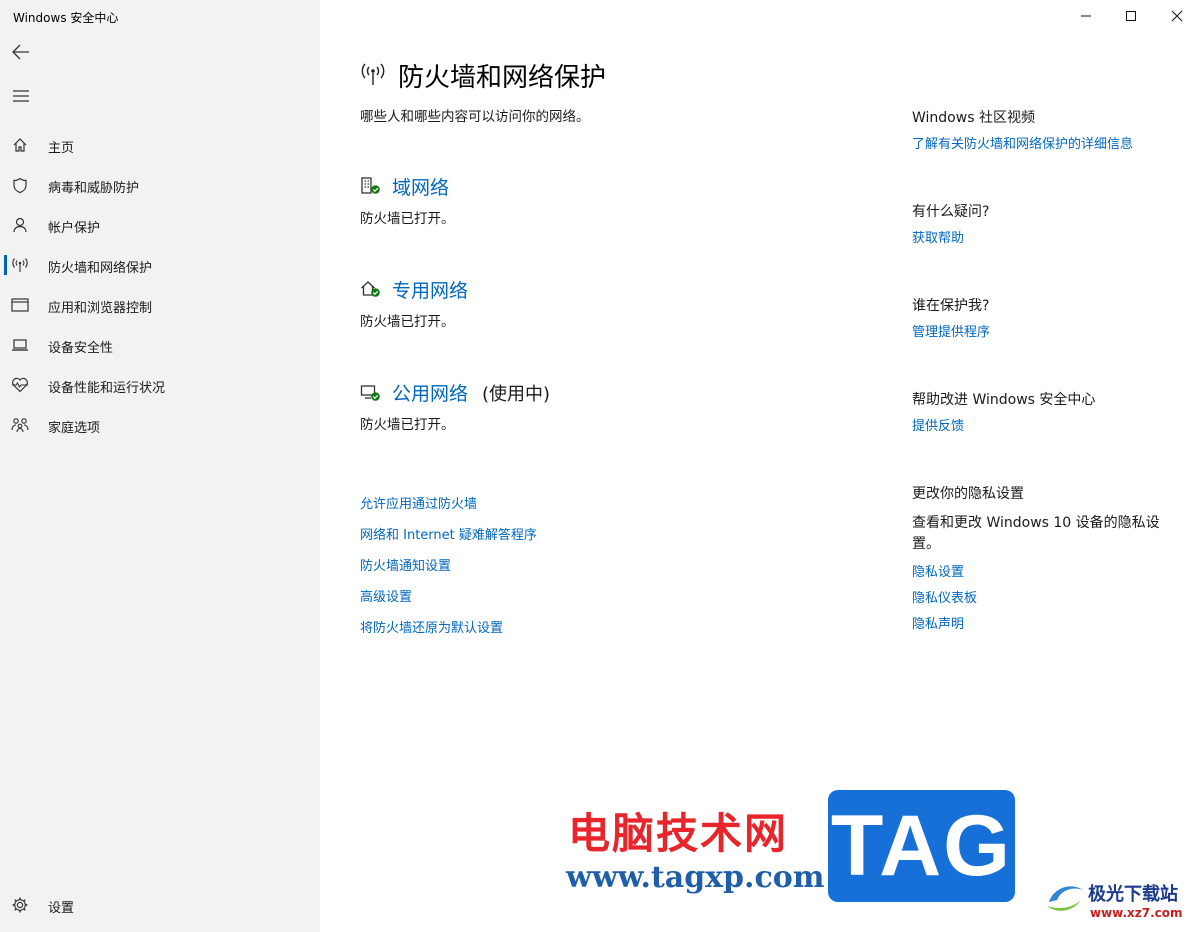  What do you see at coordinates (938, 622) in the screenshot?
I see `privacy-statement-link: 隐私声明` at bounding box center [938, 622].